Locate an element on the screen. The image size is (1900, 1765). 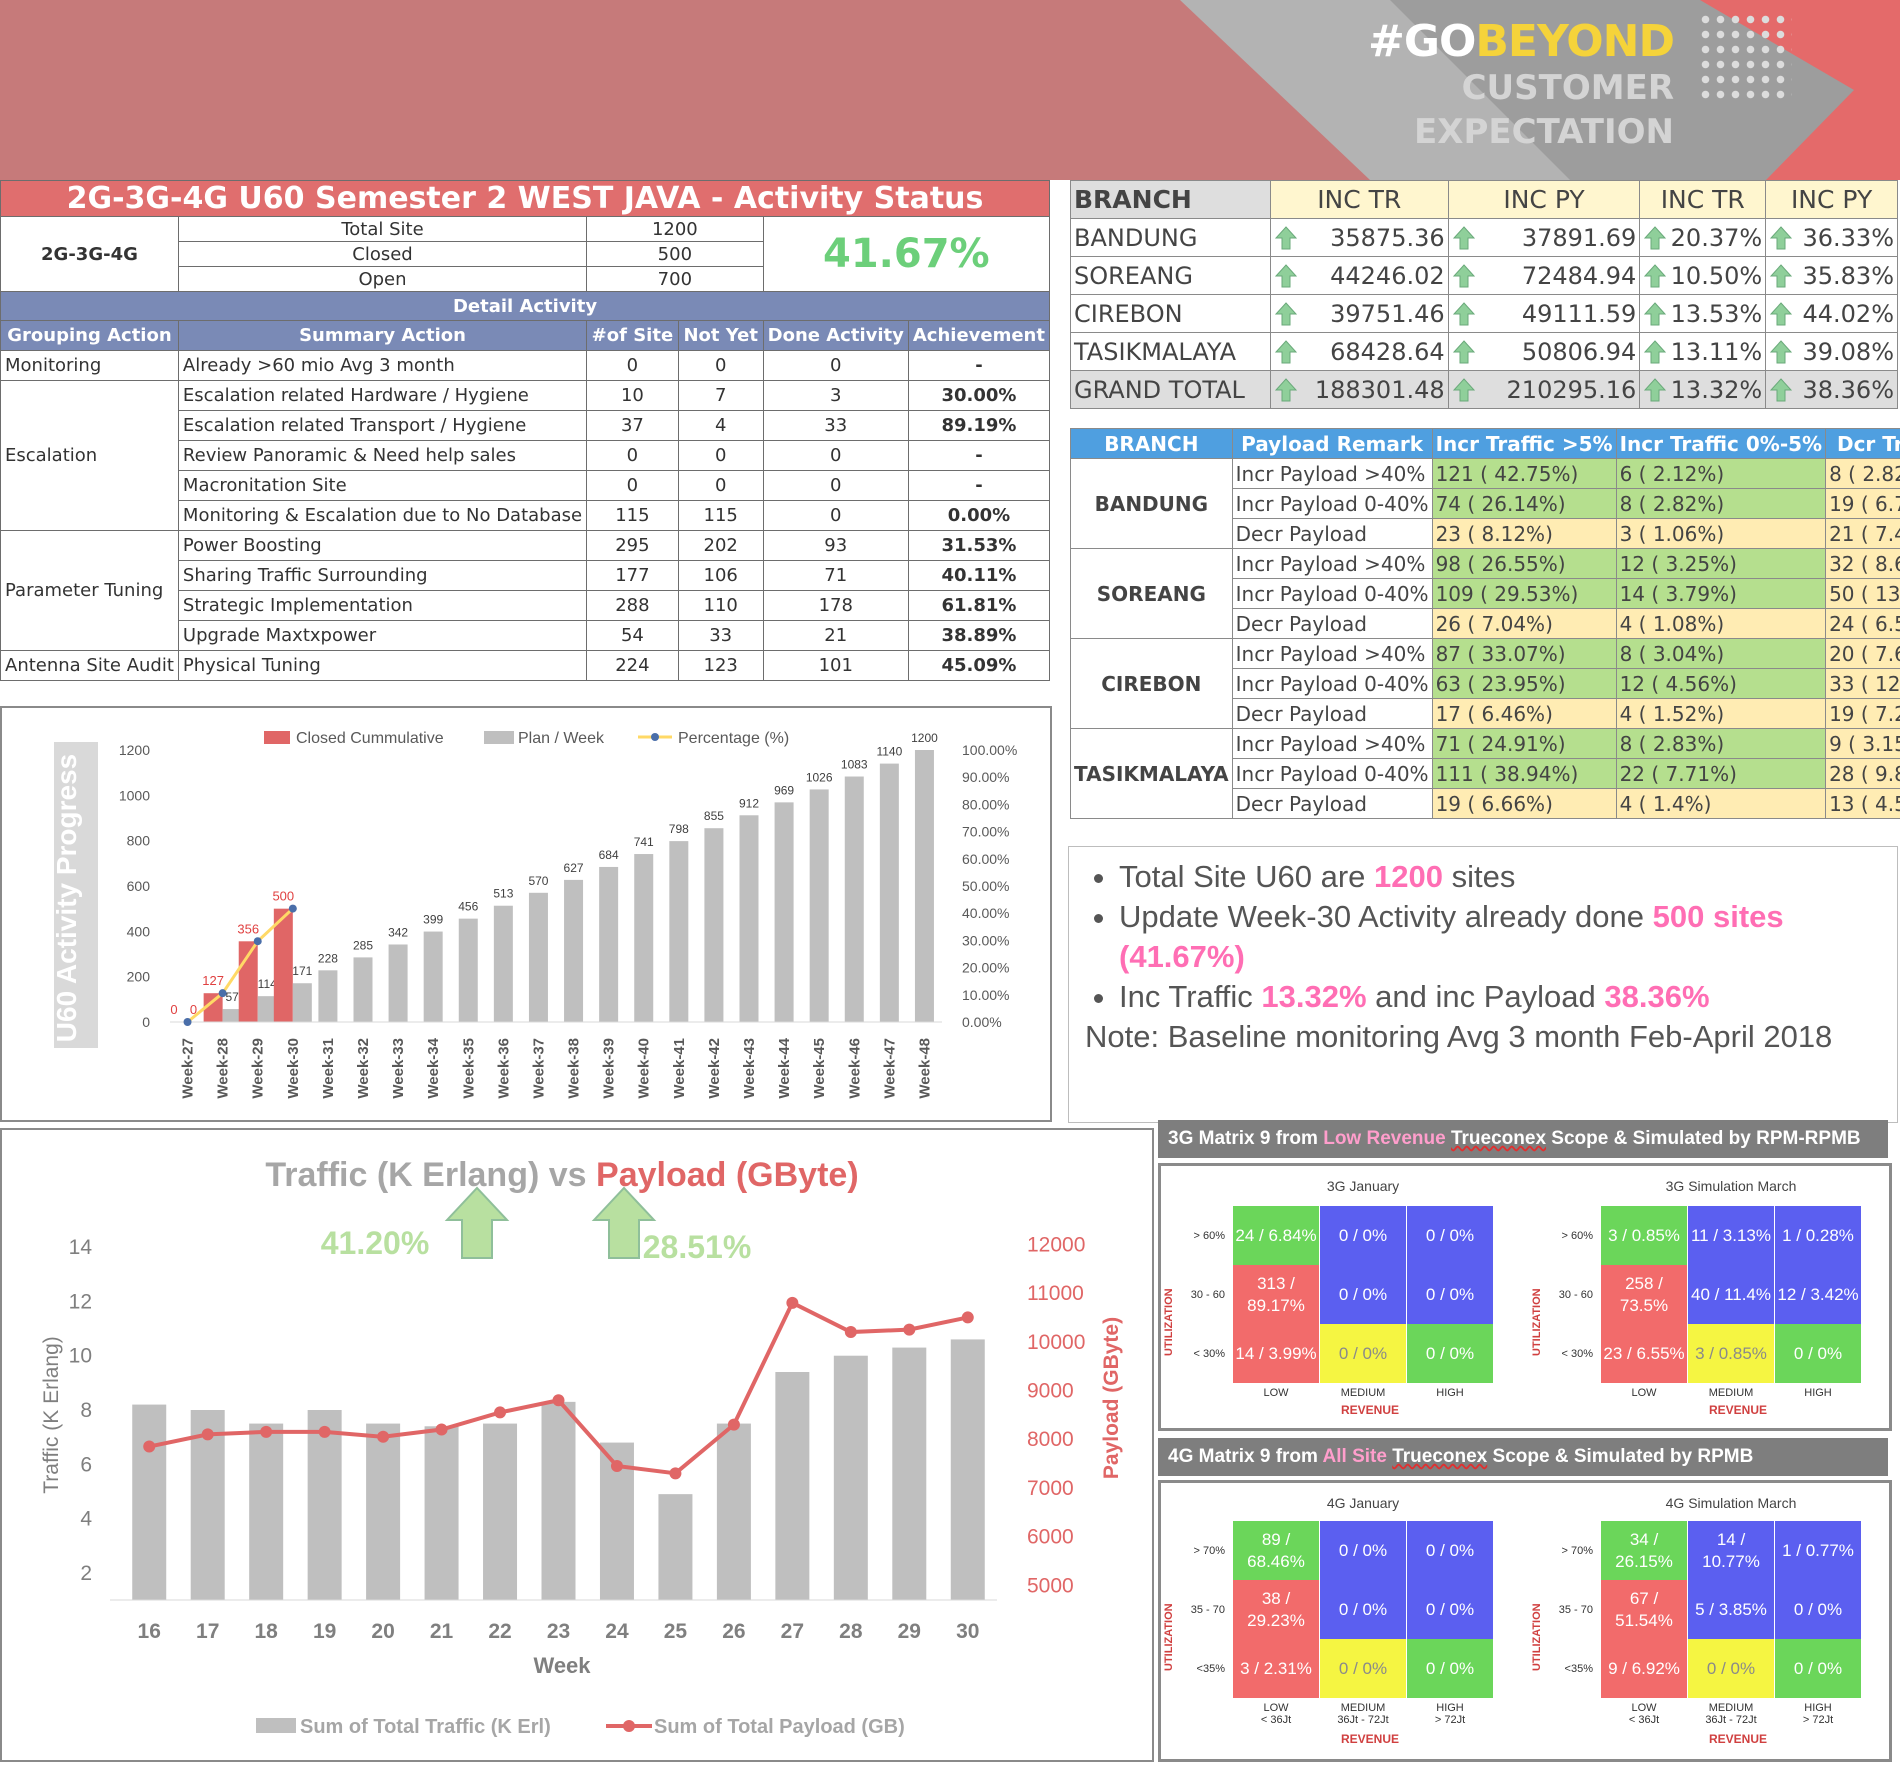
matrix-col-label: HIGH is located at coordinates (1818, 1393).